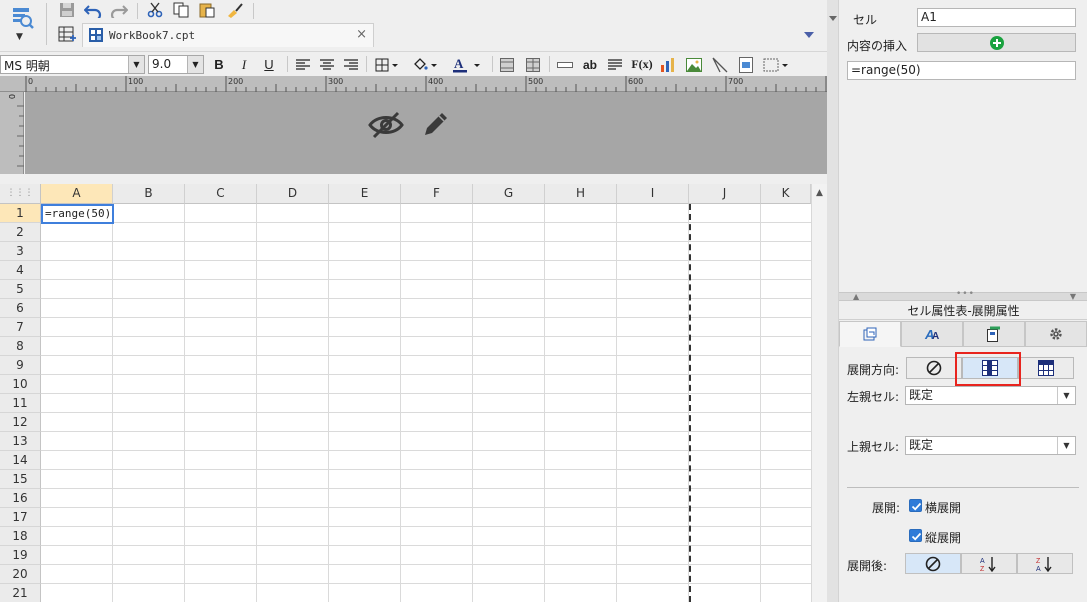 The image size is (1087, 602). Describe the element at coordinates (20, 194) in the screenshot. I see `select-all-corner: ⋮⋮⋮` at that location.